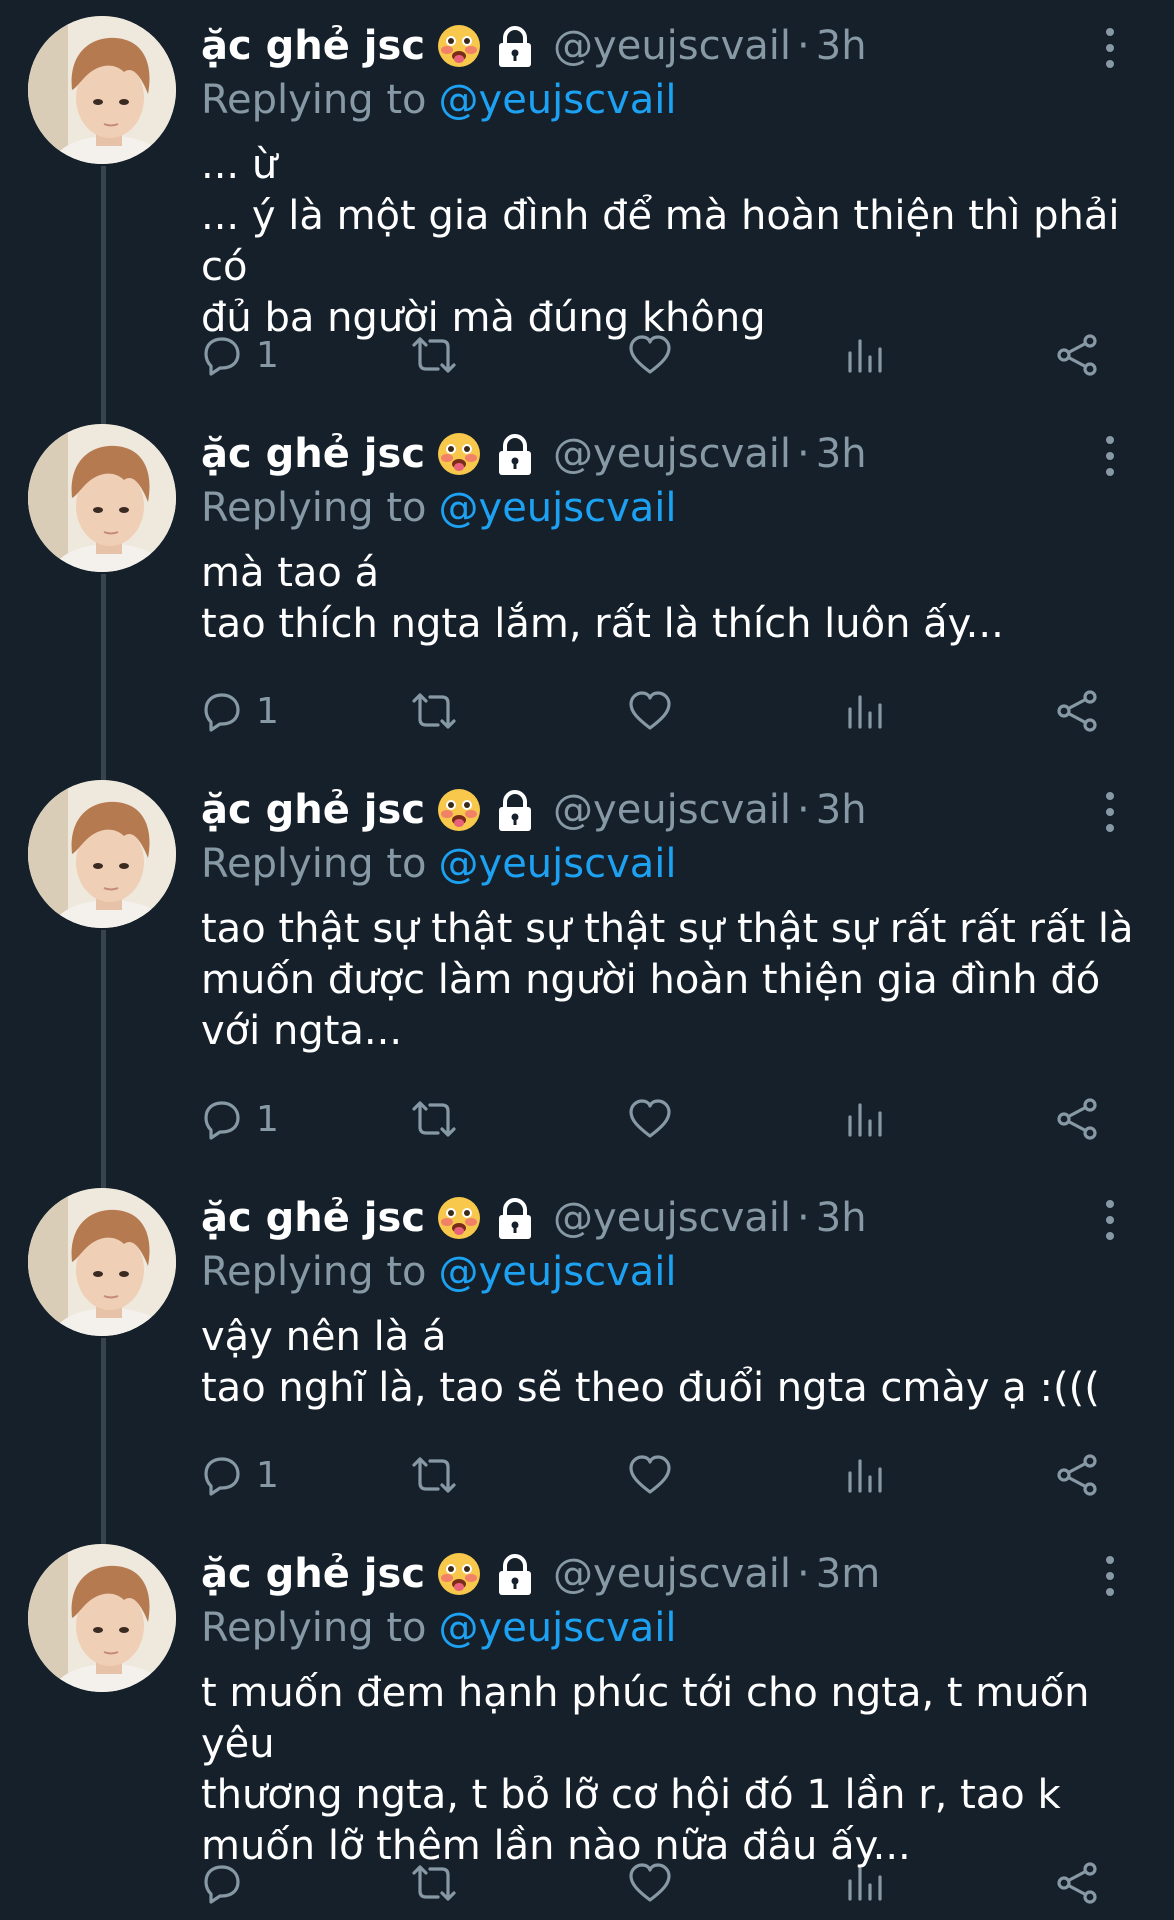  I want to click on flushed-face-emoji-icon, so click(459, 46).